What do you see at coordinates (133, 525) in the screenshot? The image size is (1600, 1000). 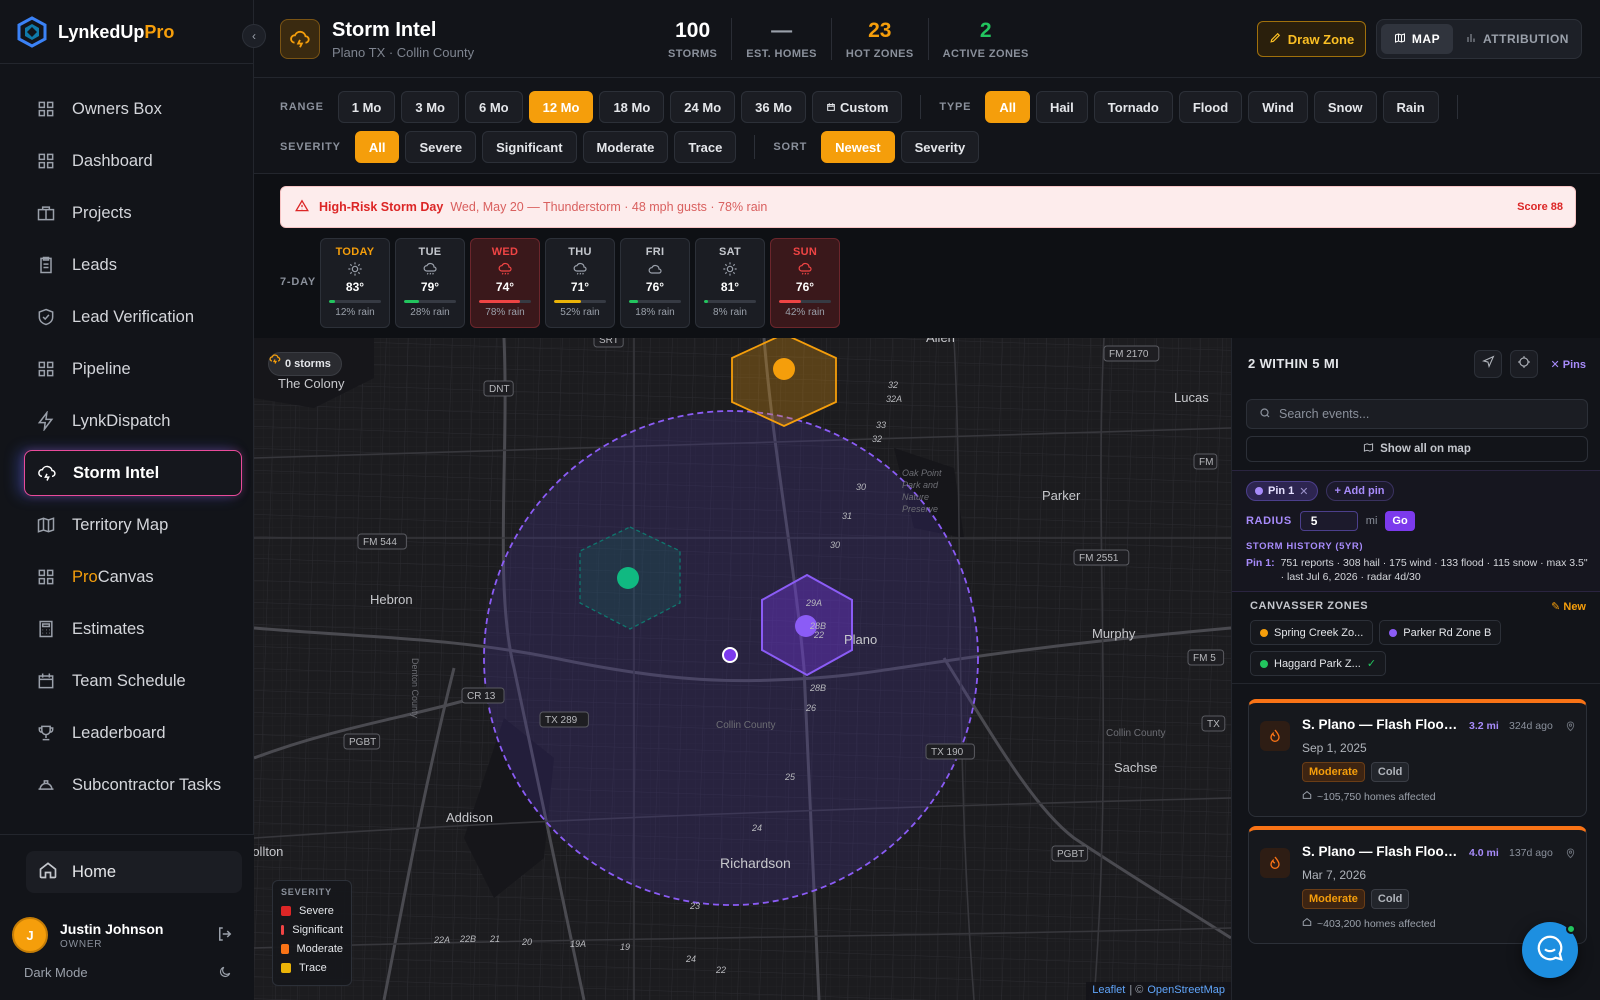 I see `sidebar-item-territory-map: Territory Map` at bounding box center [133, 525].